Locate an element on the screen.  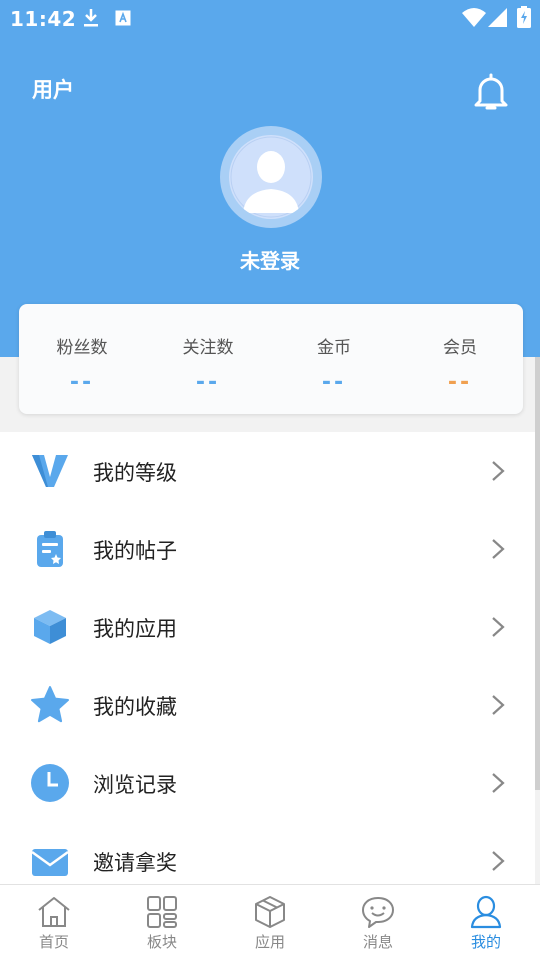
stat-label: 金币 is located at coordinates (334, 348).